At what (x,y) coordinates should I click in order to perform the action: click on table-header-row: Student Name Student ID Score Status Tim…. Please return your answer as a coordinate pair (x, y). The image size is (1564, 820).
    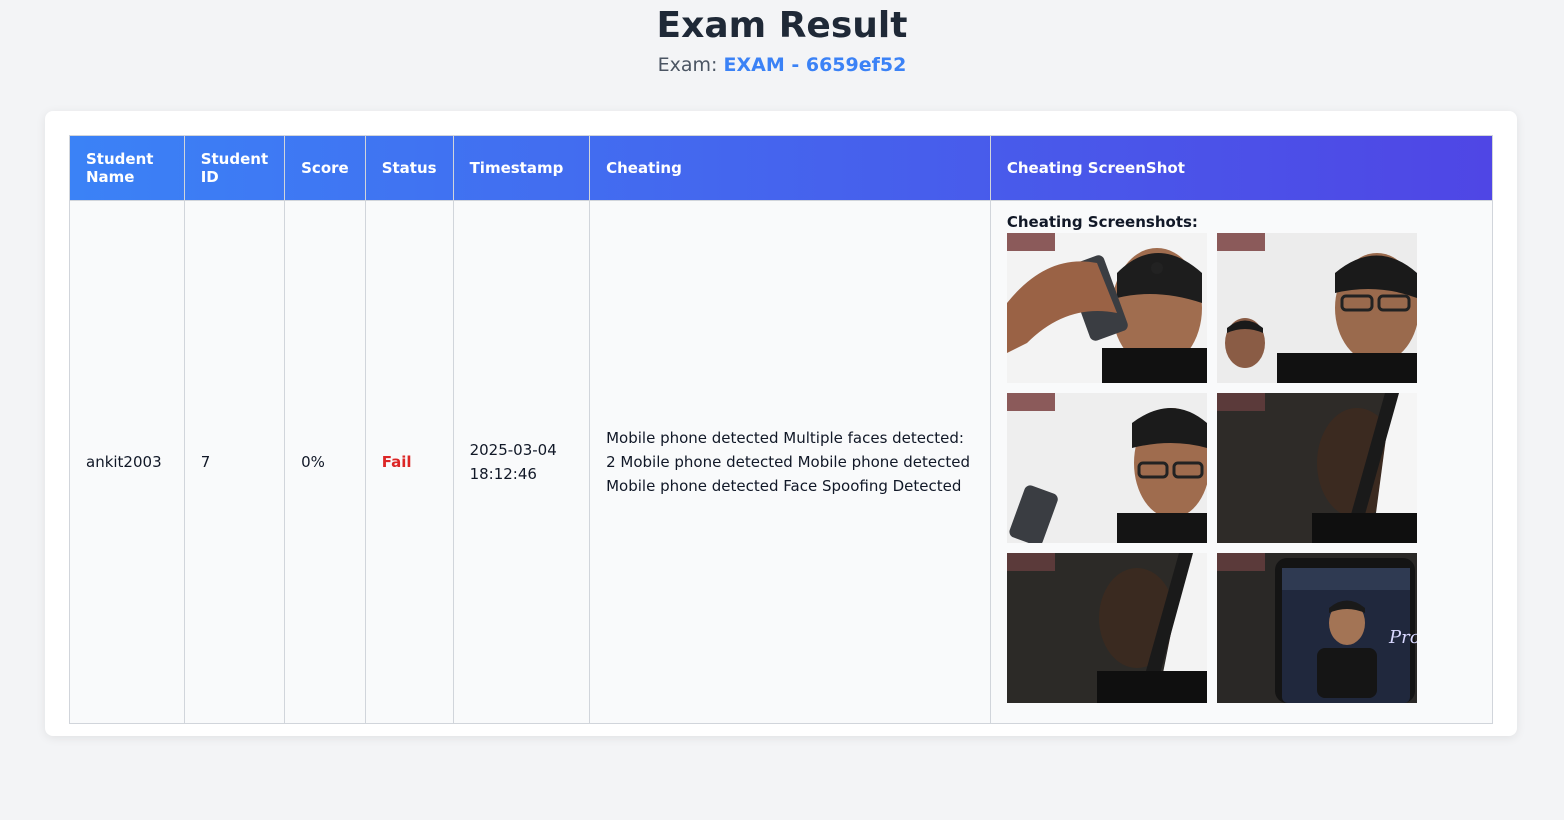
    Looking at the image, I should click on (781, 168).